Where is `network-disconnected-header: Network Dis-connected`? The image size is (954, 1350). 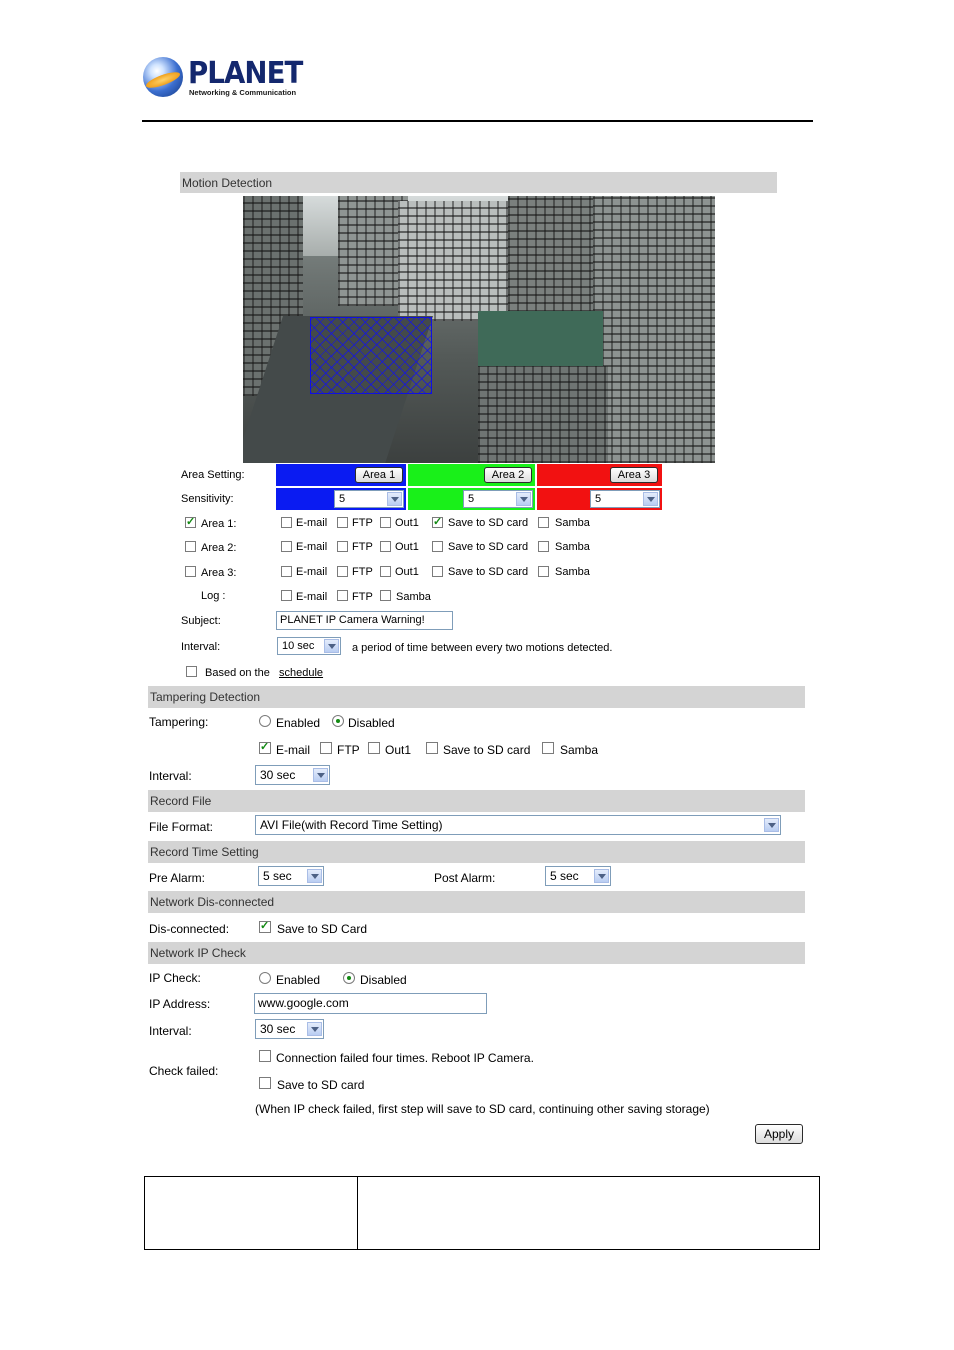
network-disconnected-header: Network Dis-connected is located at coordinates (476, 902).